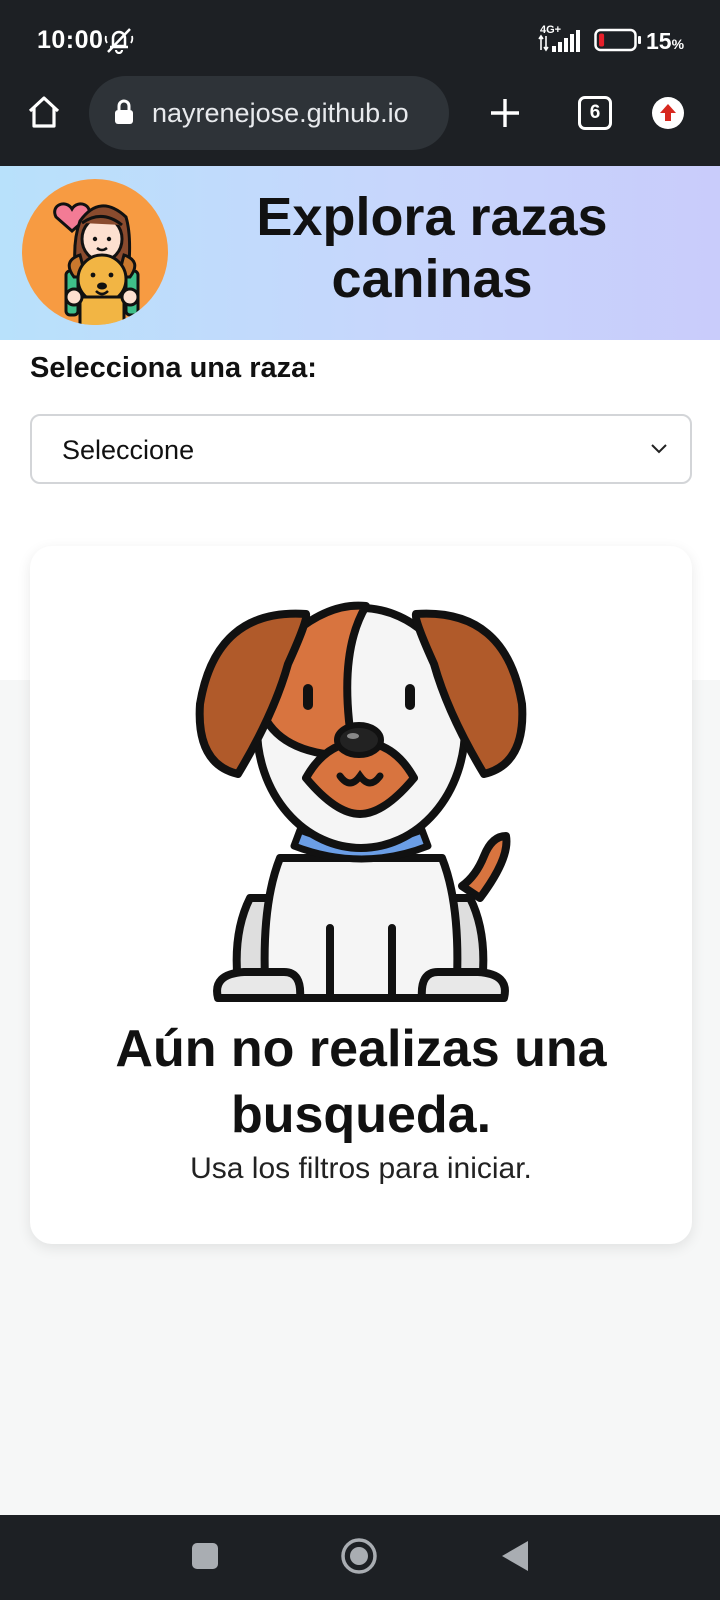 The width and height of the screenshot is (720, 1600). What do you see at coordinates (361, 449) in the screenshot?
I see `breed-select: Seleccione` at bounding box center [361, 449].